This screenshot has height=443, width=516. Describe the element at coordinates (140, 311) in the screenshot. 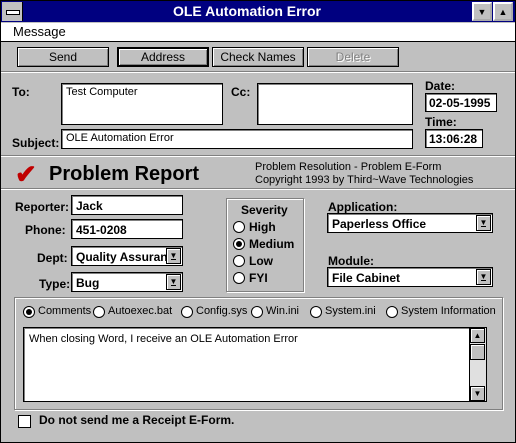

I see `tab-autoexec-label: Autoexec.bat` at that location.